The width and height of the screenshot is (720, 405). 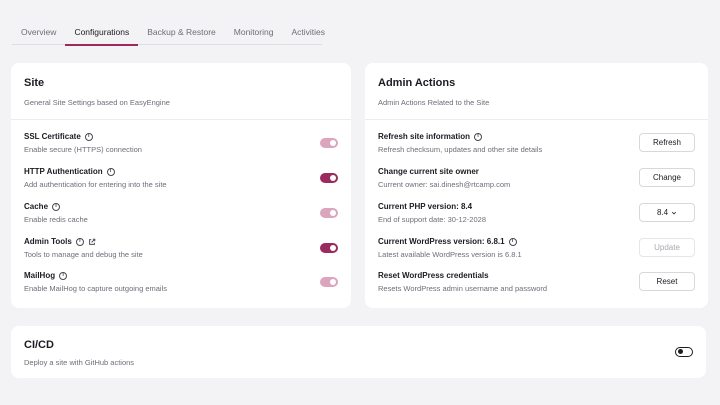 I want to click on setting-title: Admin Tools, so click(x=48, y=241).